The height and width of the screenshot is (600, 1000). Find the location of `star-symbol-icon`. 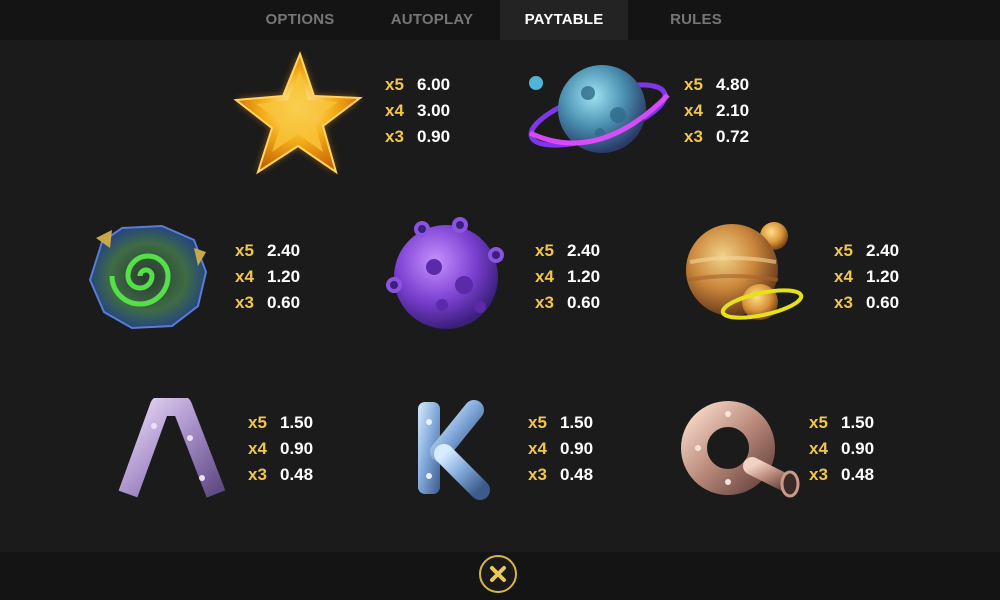

star-symbol-icon is located at coordinates (298, 113).